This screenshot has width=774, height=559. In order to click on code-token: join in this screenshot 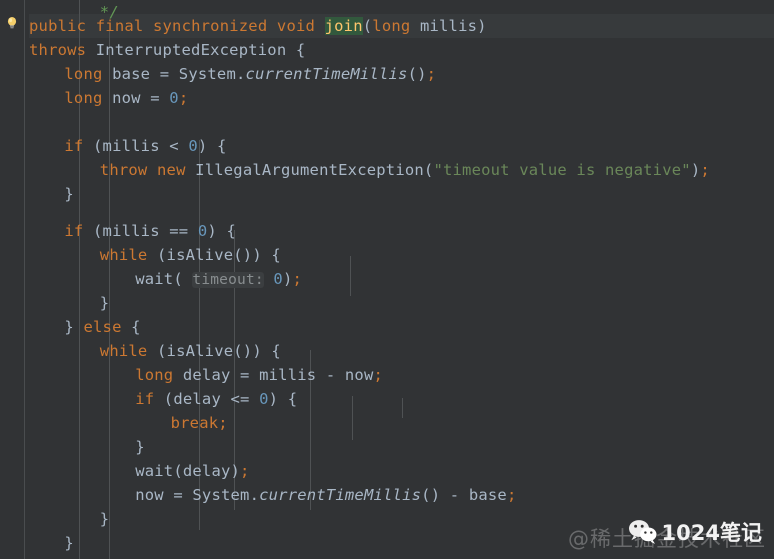, I will do `click(343, 26)`.